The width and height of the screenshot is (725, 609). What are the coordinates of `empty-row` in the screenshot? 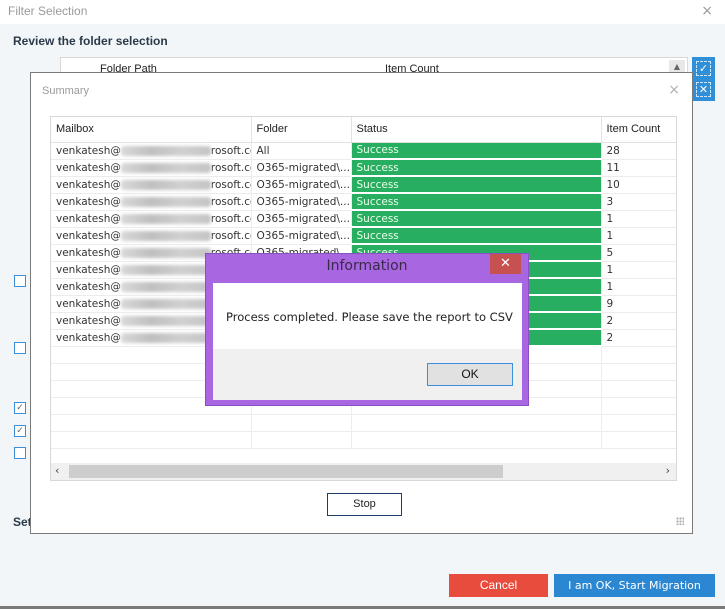 It's located at (363, 440).